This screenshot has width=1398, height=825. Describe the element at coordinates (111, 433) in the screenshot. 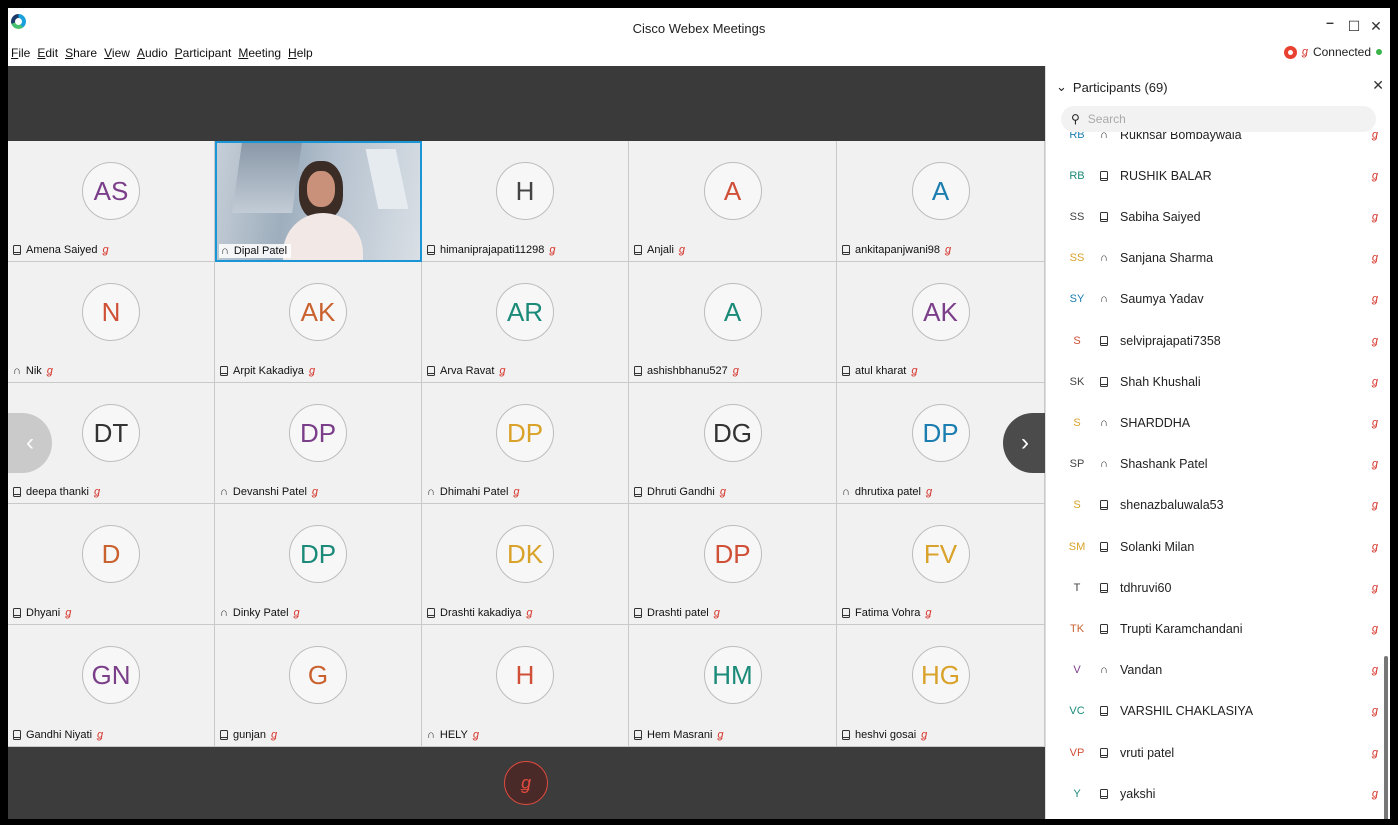

I see `avatar: DT` at that location.